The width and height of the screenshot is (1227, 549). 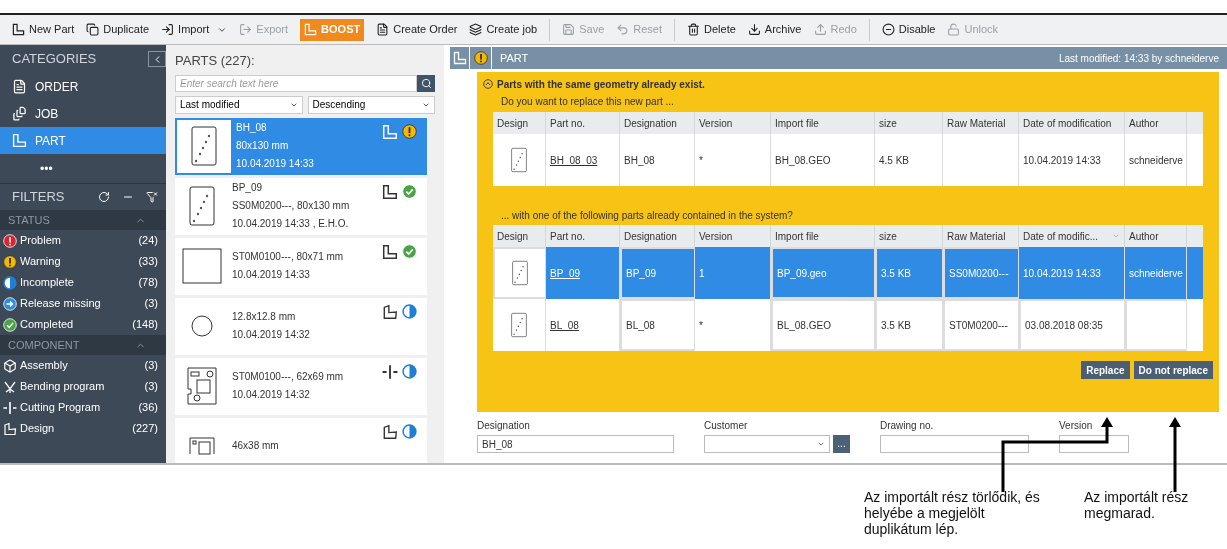 I want to click on filter-item: Bending program (3), so click(x=83, y=386).